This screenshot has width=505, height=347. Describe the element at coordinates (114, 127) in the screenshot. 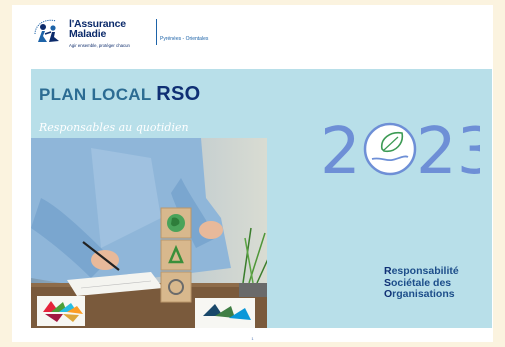

I see `plan-subtitle: Responsables au quotidien` at that location.